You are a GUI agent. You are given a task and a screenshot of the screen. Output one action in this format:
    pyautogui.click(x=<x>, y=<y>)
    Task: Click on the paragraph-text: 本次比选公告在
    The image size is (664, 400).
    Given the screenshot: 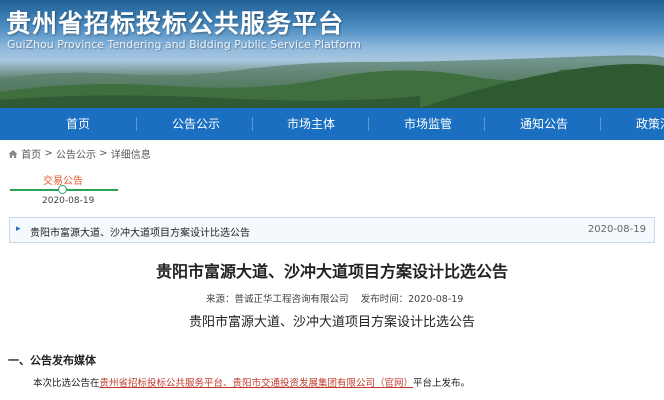 What is the action you would take?
    pyautogui.click(x=66, y=383)
    